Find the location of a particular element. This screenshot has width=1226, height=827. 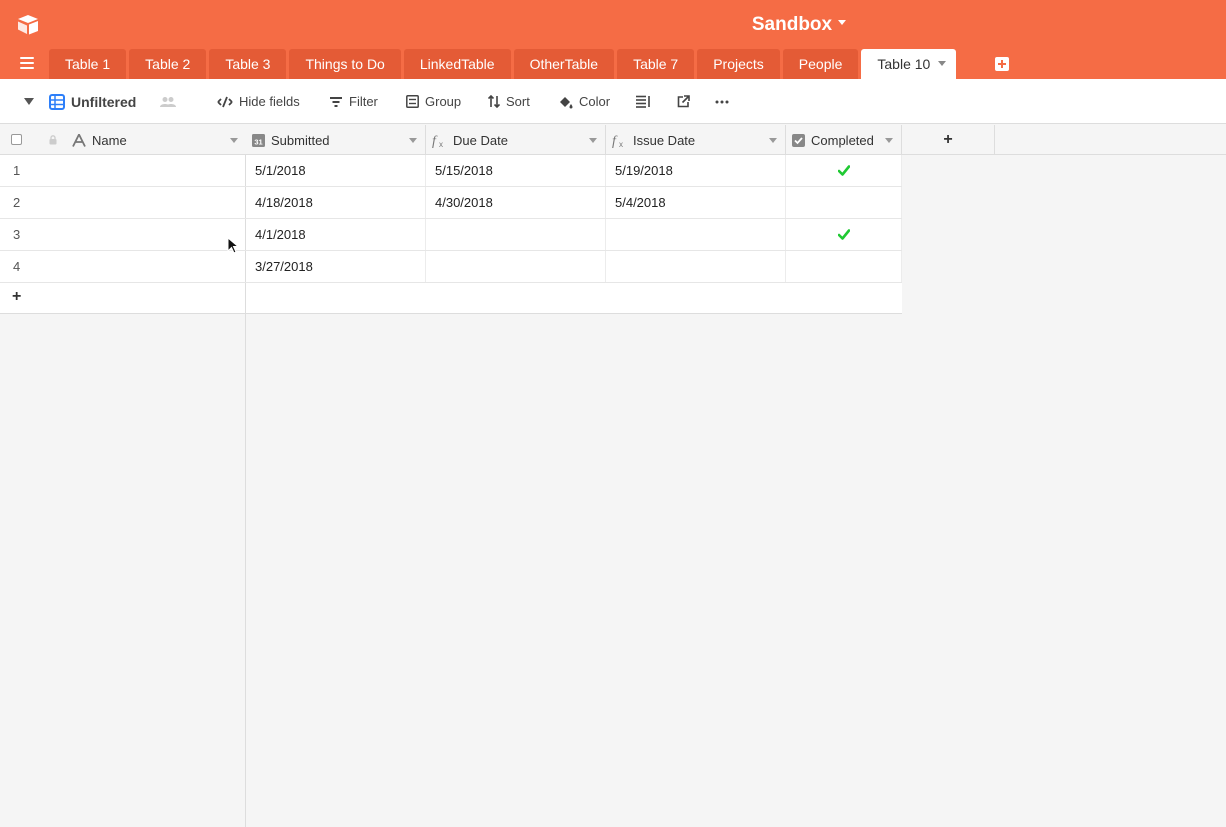

tab-othertable: OtherTable is located at coordinates (564, 64).